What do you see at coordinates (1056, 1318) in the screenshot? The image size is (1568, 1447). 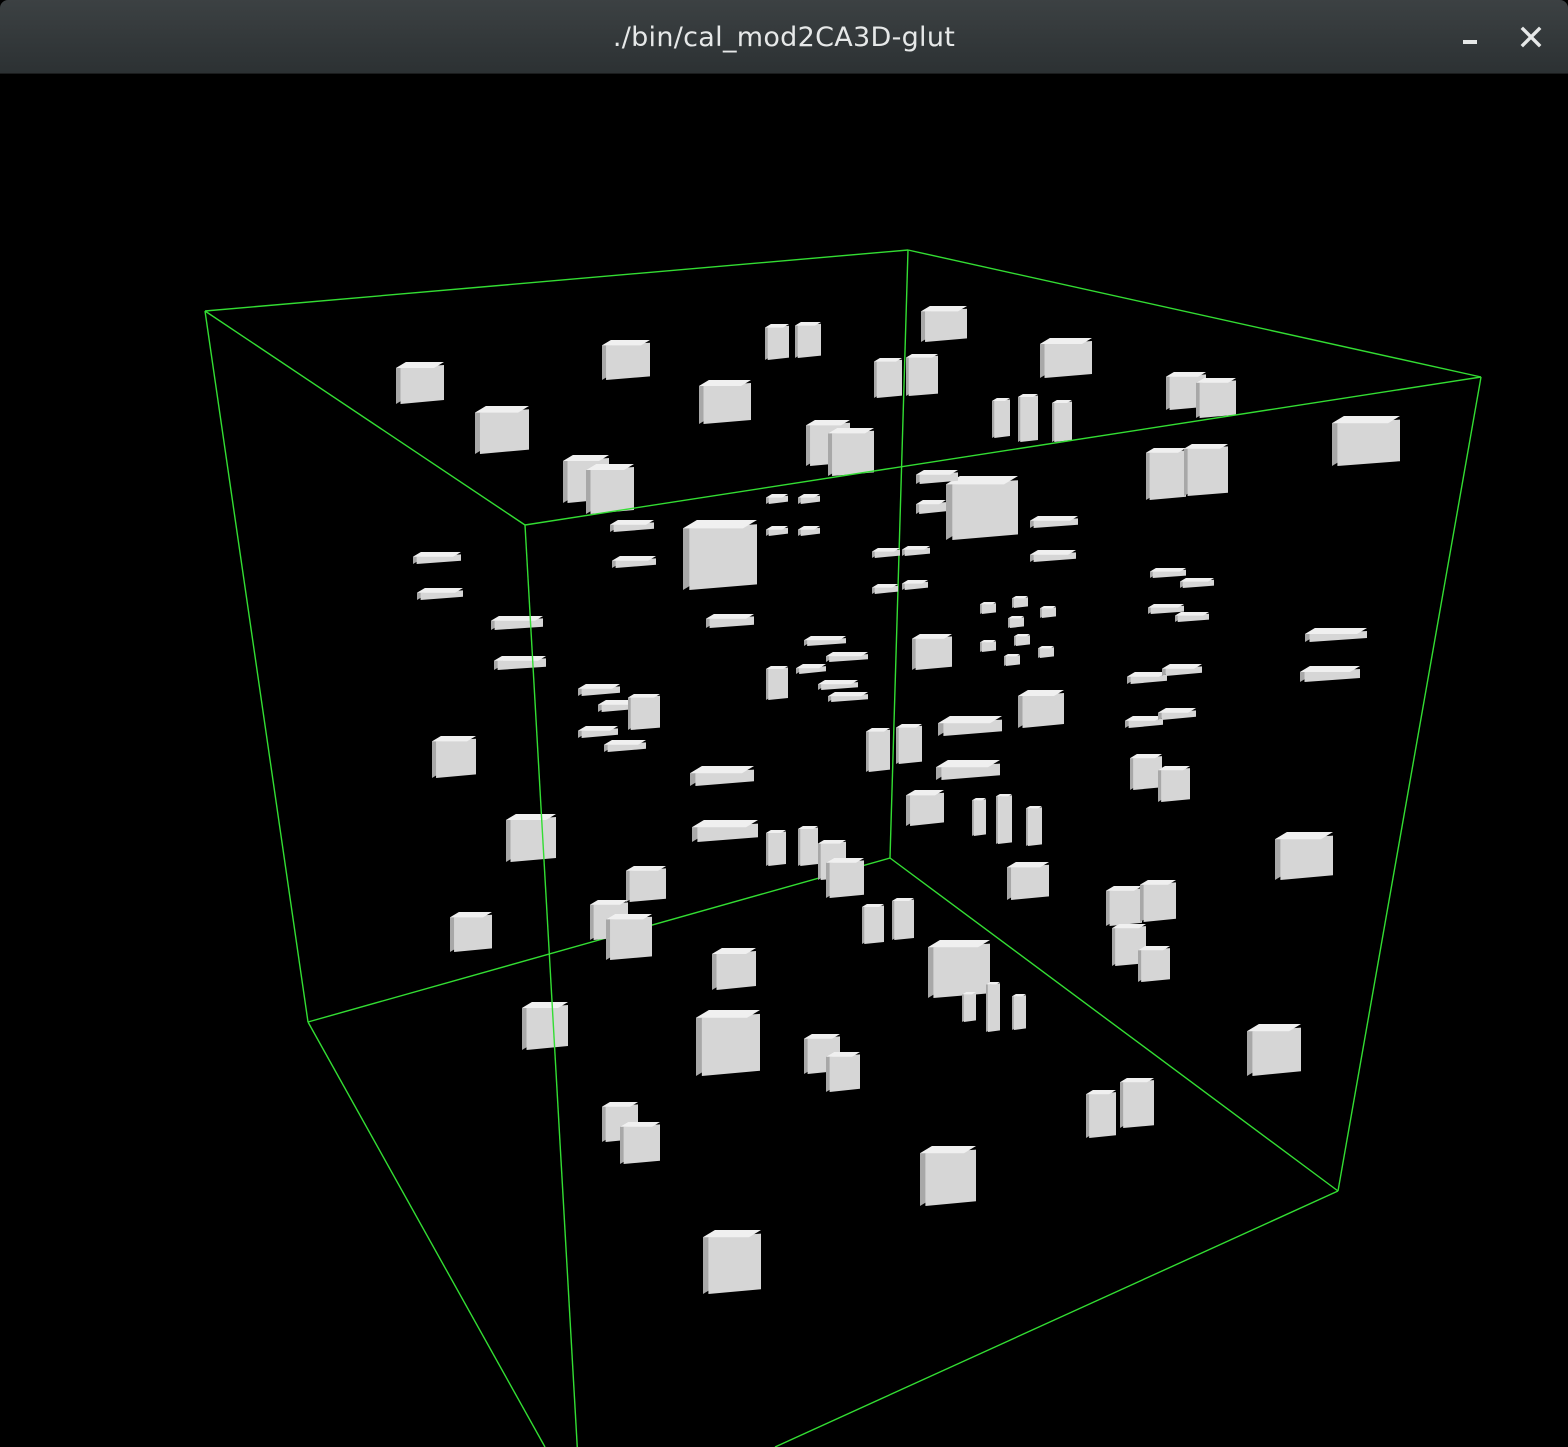 I see `box-edge-bottom-front` at bounding box center [1056, 1318].